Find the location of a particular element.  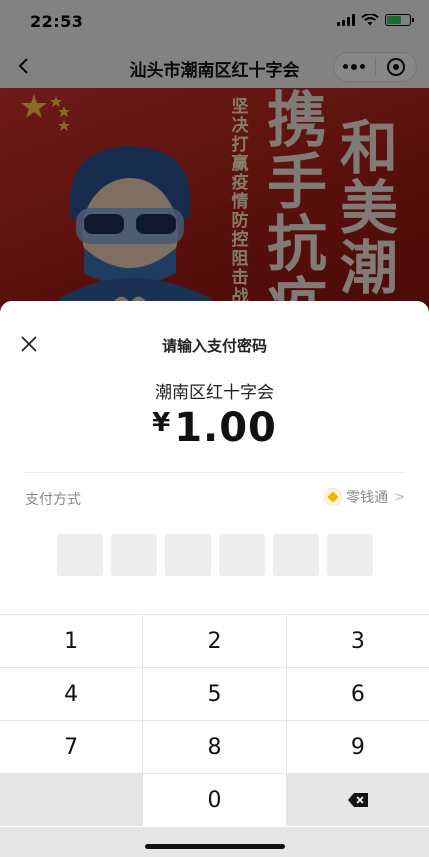

payment-amount: ¥1.00 is located at coordinates (214, 428).